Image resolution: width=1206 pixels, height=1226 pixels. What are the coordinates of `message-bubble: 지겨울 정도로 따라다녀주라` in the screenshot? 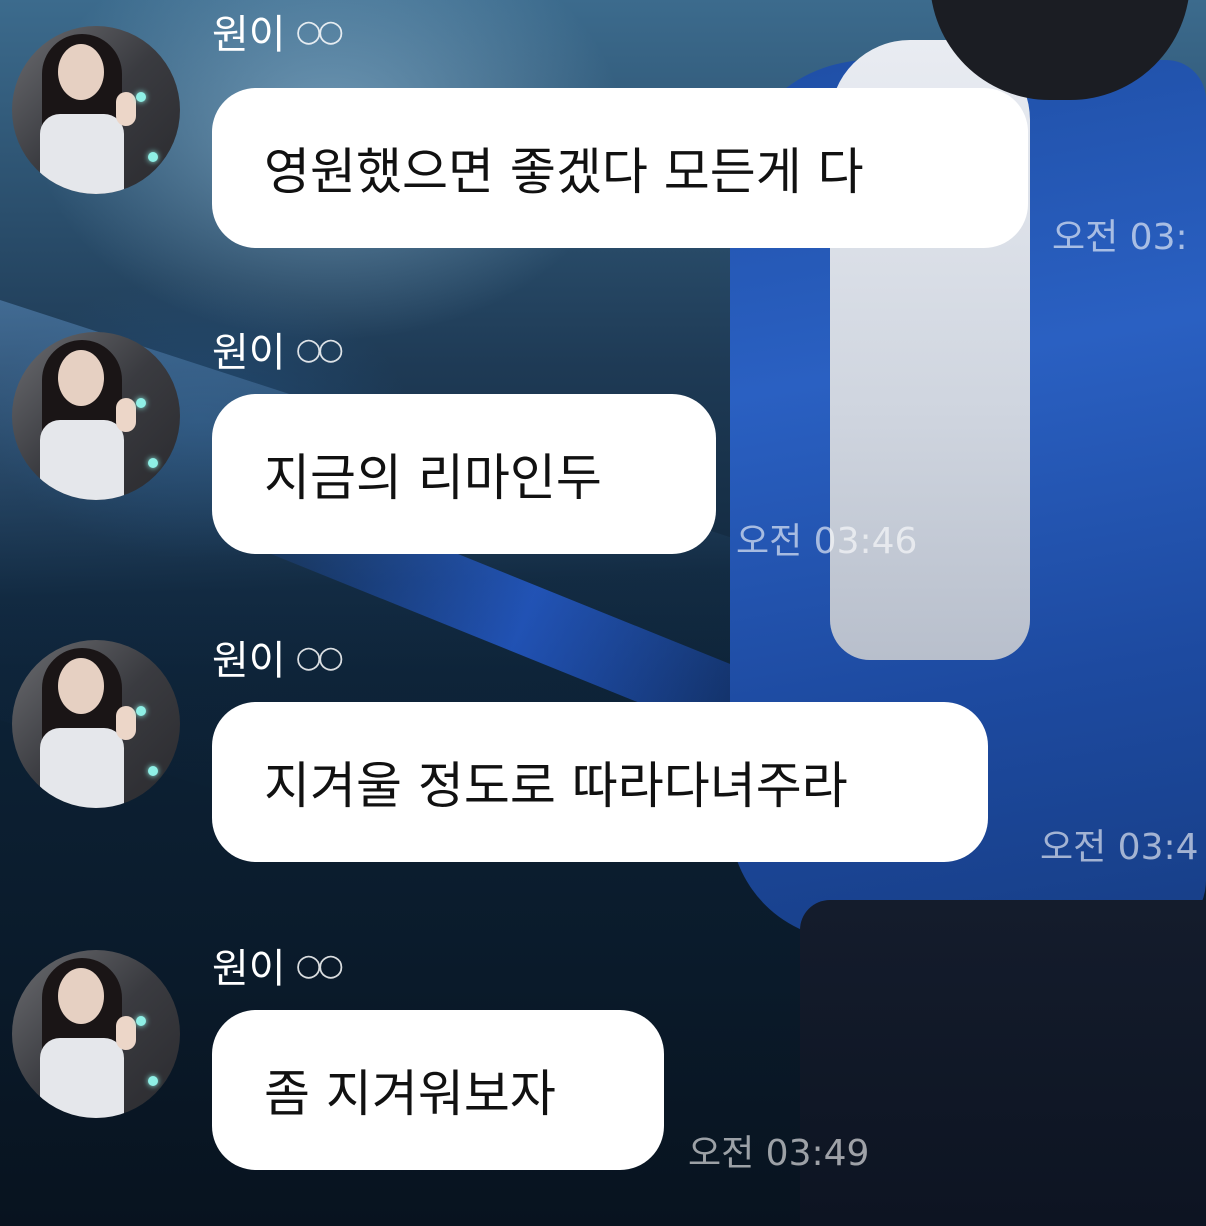 It's located at (600, 782).